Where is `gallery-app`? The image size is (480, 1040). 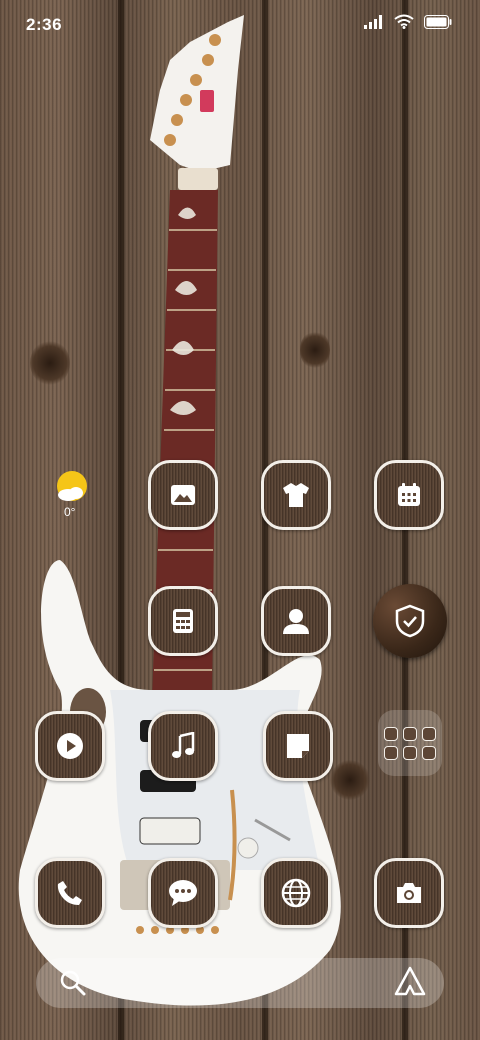 gallery-app is located at coordinates (183, 495).